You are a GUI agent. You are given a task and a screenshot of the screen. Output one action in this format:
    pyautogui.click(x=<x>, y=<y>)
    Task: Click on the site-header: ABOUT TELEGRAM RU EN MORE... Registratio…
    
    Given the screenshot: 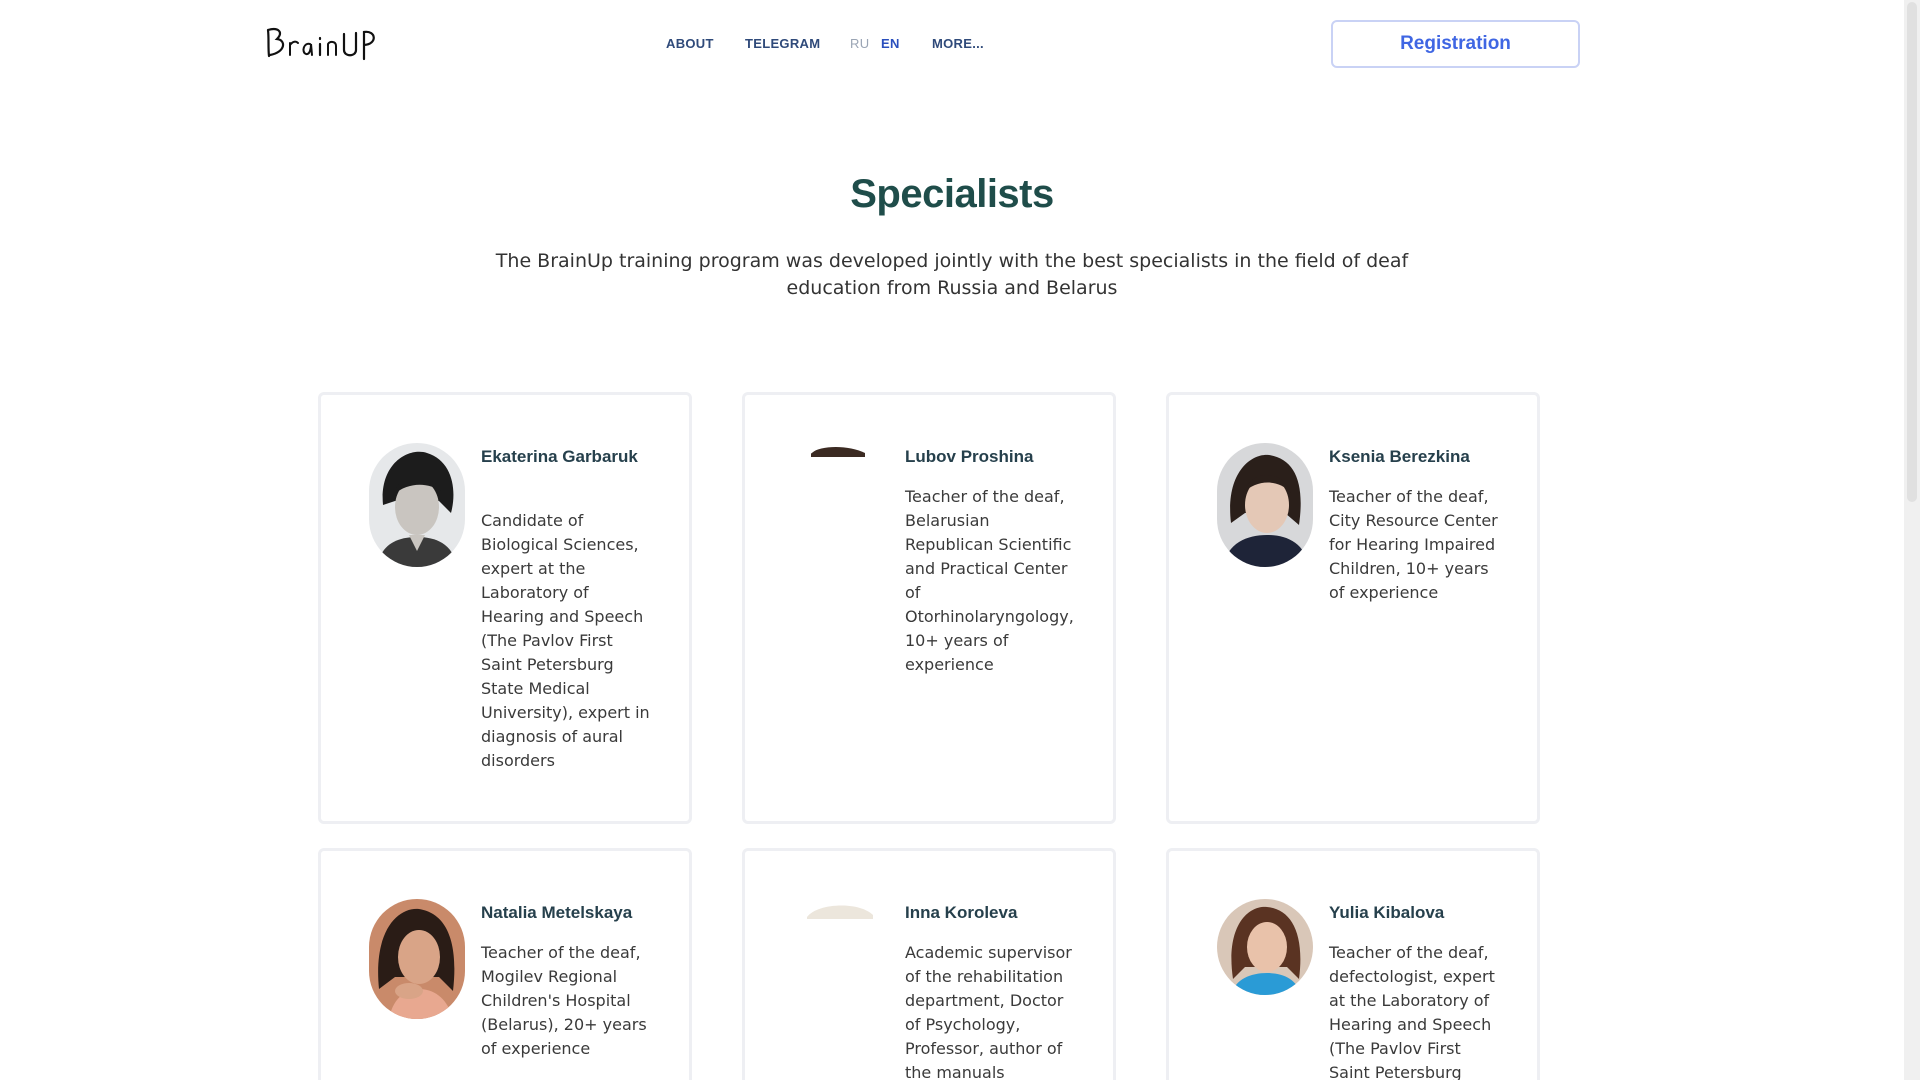 What is the action you would take?
    pyautogui.click(x=952, y=44)
    